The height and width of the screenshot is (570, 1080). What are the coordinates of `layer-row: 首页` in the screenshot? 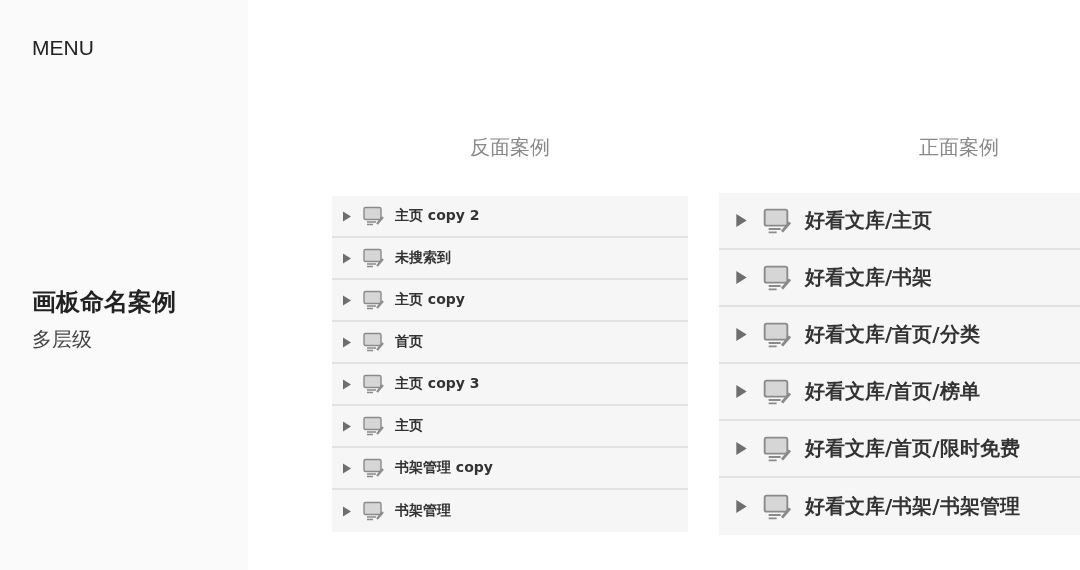 It's located at (510, 343).